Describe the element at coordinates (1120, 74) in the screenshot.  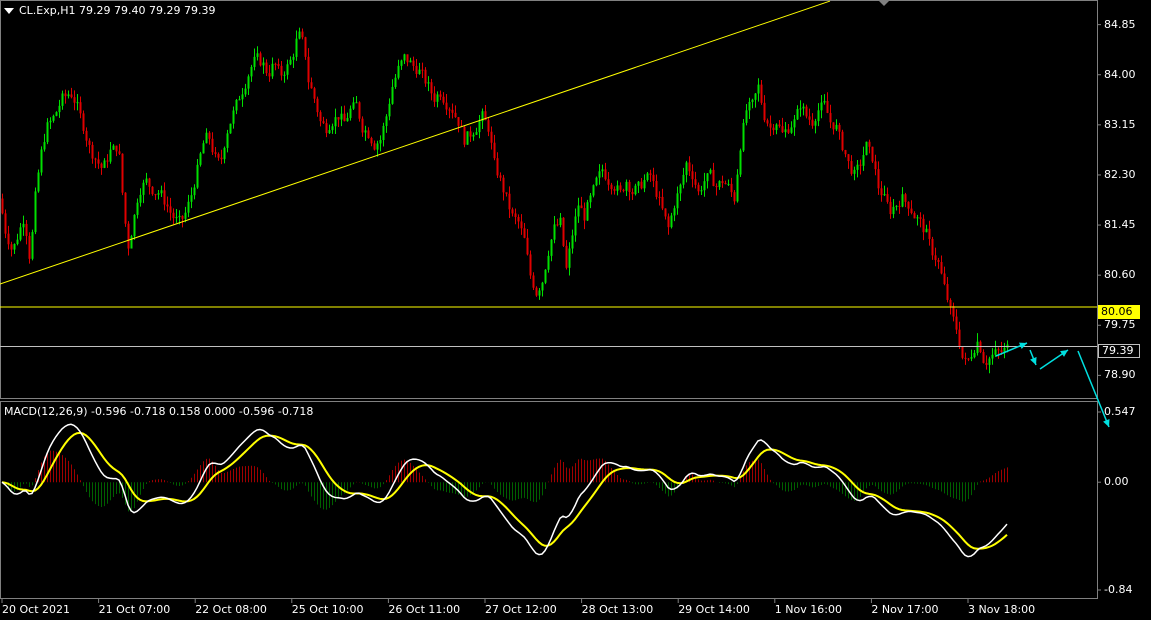
I see `price-axis-label: 84.00` at that location.